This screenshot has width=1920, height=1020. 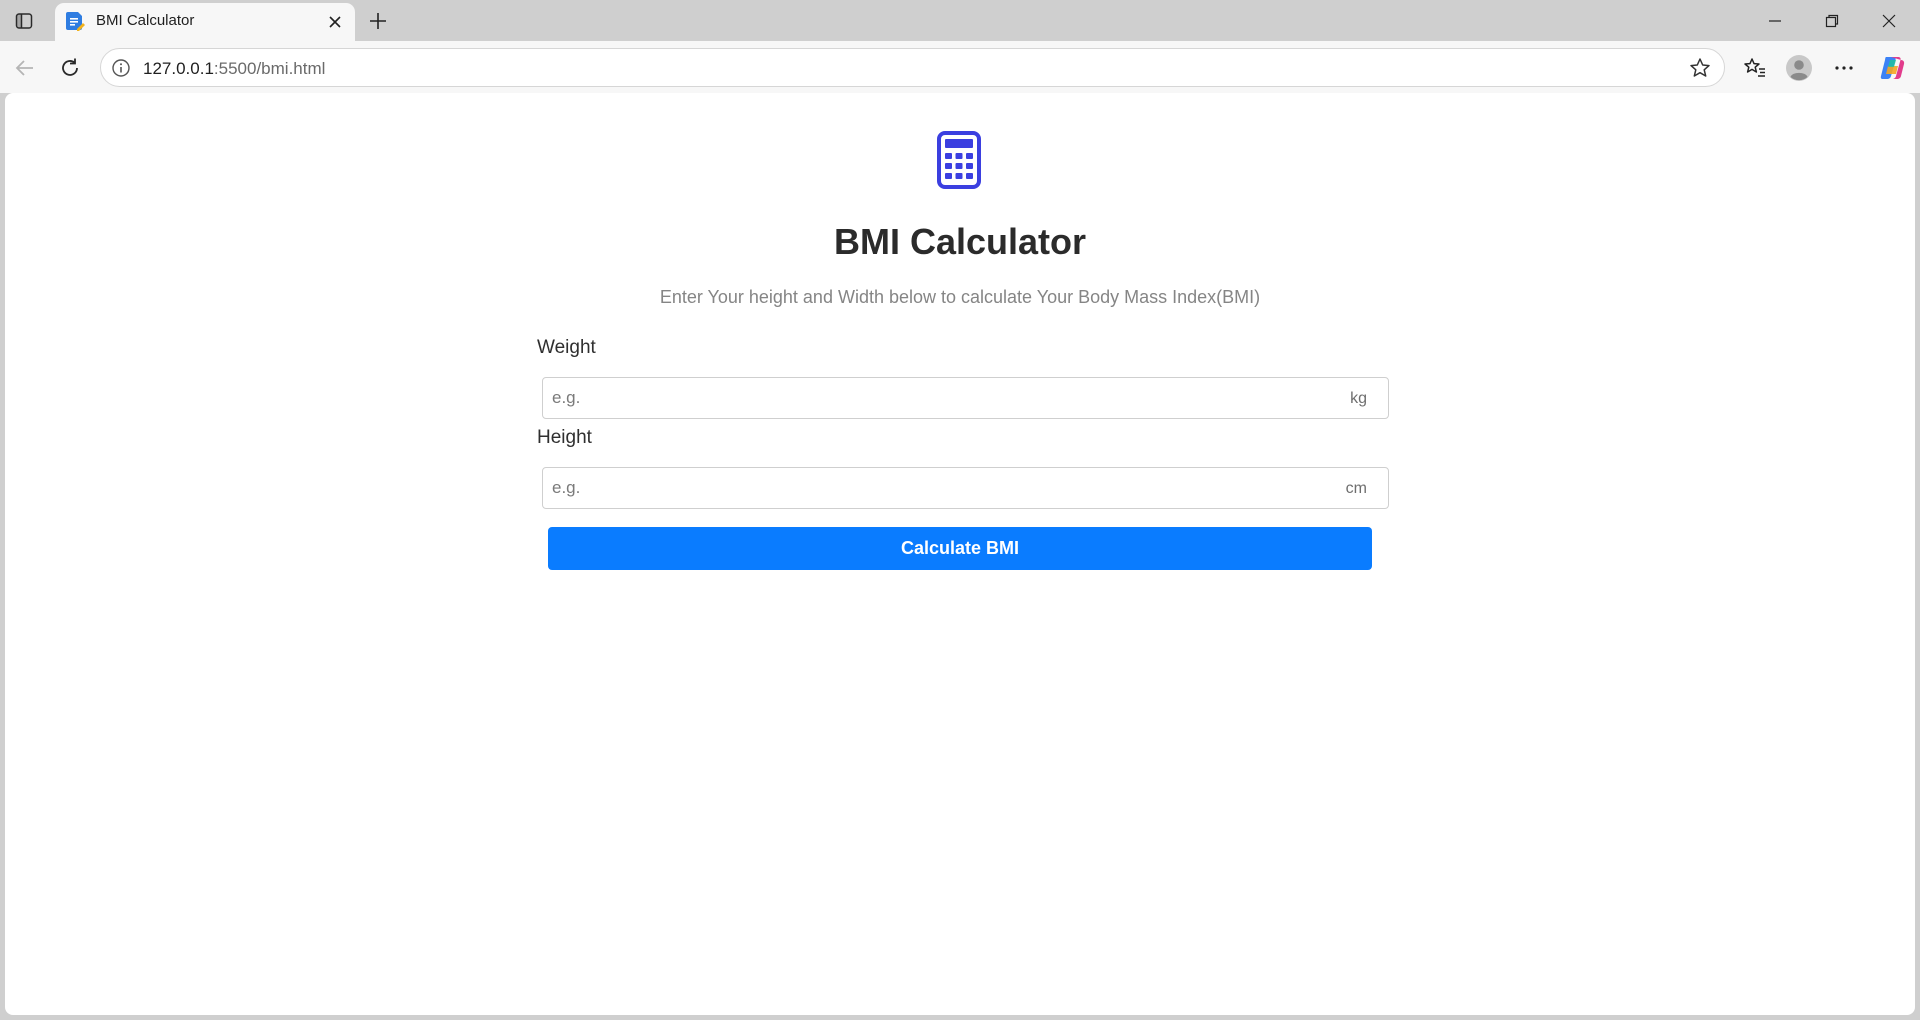 What do you see at coordinates (24, 21) in the screenshot?
I see `tab-actions-icon` at bounding box center [24, 21].